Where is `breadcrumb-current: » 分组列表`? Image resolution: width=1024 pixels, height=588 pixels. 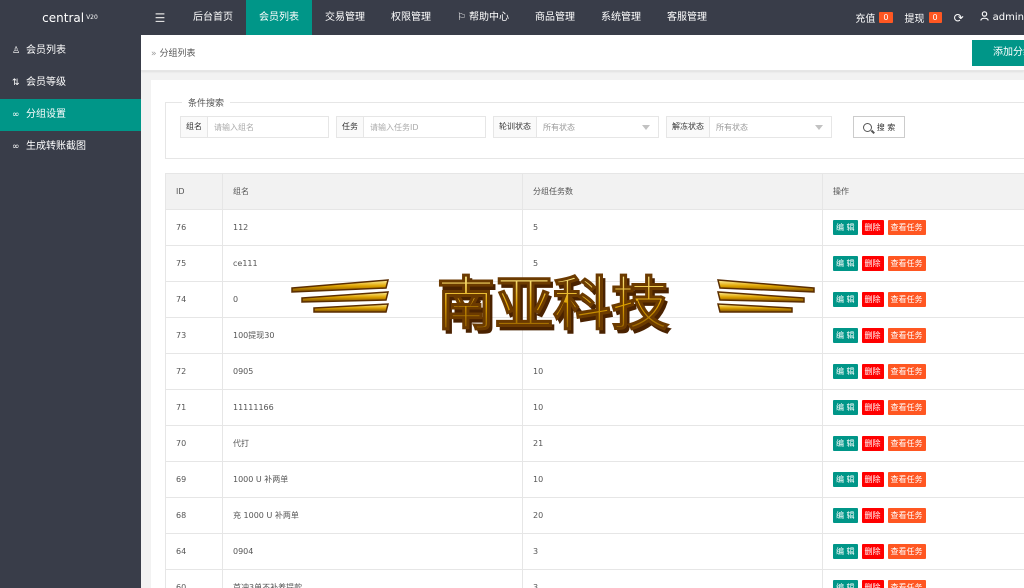
breadcrumb-current: » 分组列表 is located at coordinates (173, 52).